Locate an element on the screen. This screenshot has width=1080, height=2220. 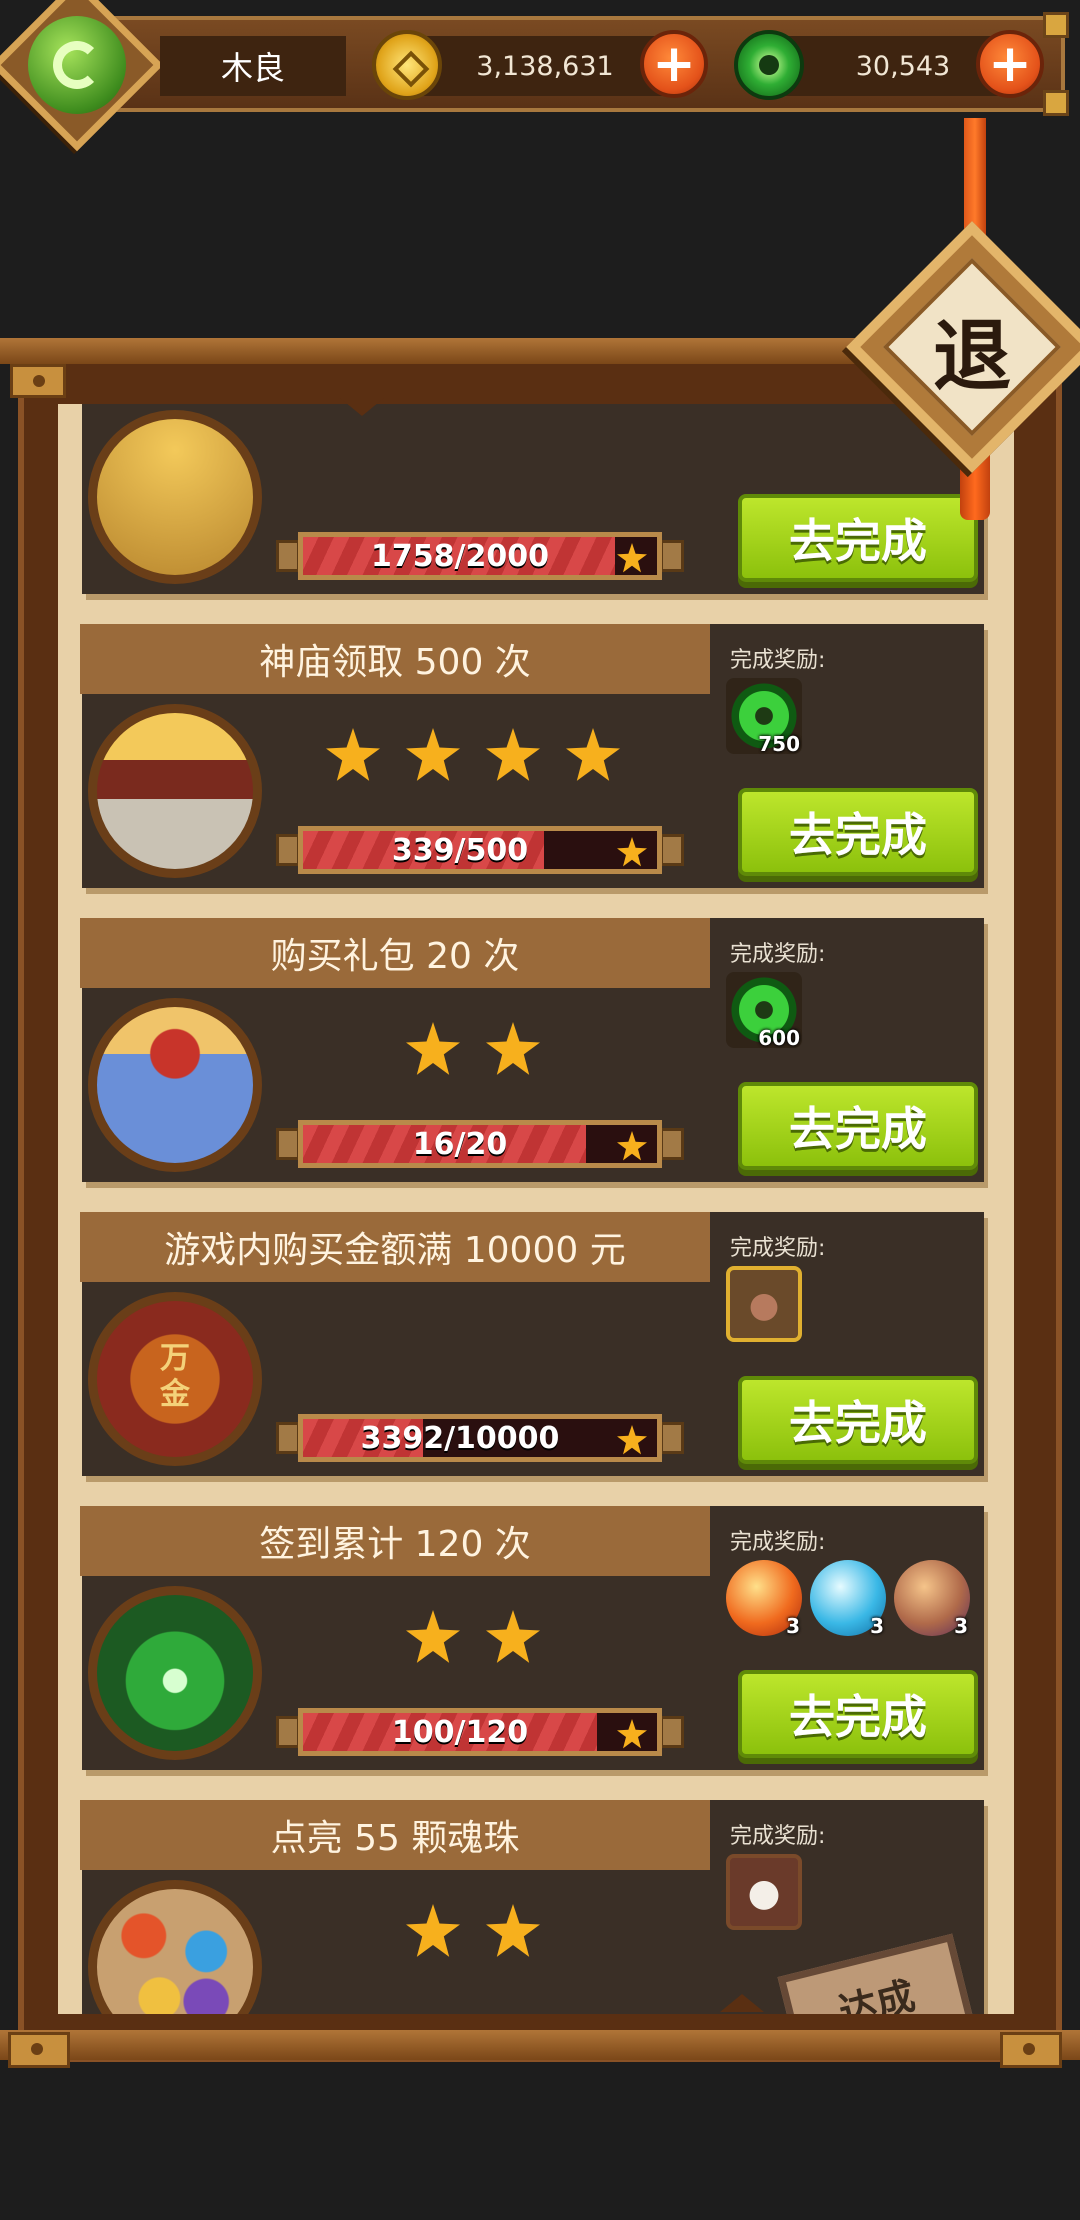
scroll-text: 万金 is located at coordinates (175, 1376).